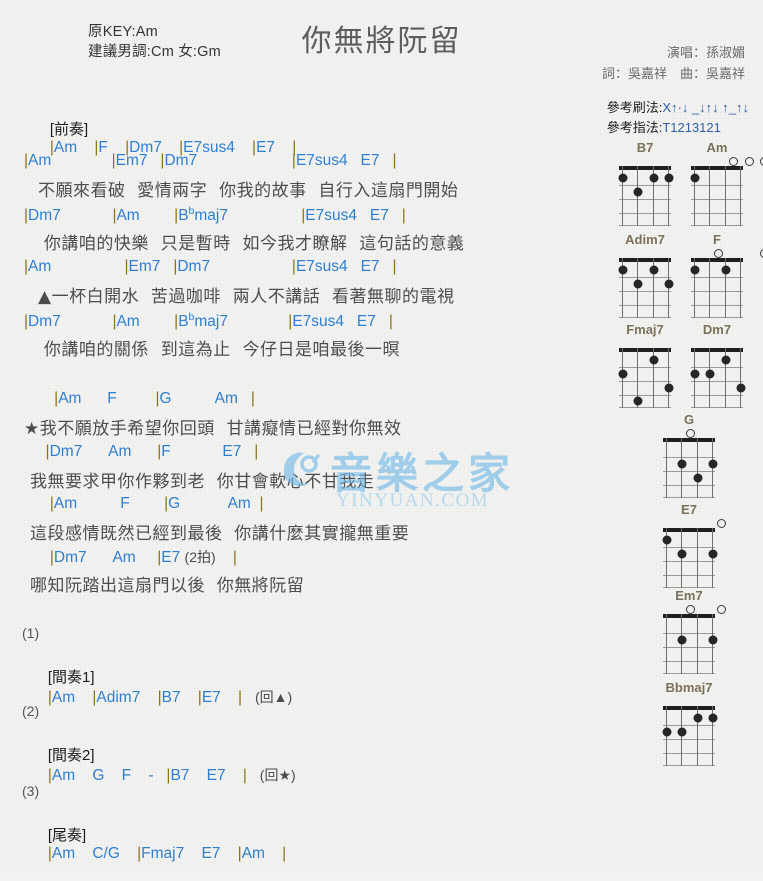 The image size is (763, 881). Describe the element at coordinates (678, 108) in the screenshot. I see `strum-pattern-row: 參考刷法:X↑·↓ _↓↑↓ ↑_↑↓` at that location.